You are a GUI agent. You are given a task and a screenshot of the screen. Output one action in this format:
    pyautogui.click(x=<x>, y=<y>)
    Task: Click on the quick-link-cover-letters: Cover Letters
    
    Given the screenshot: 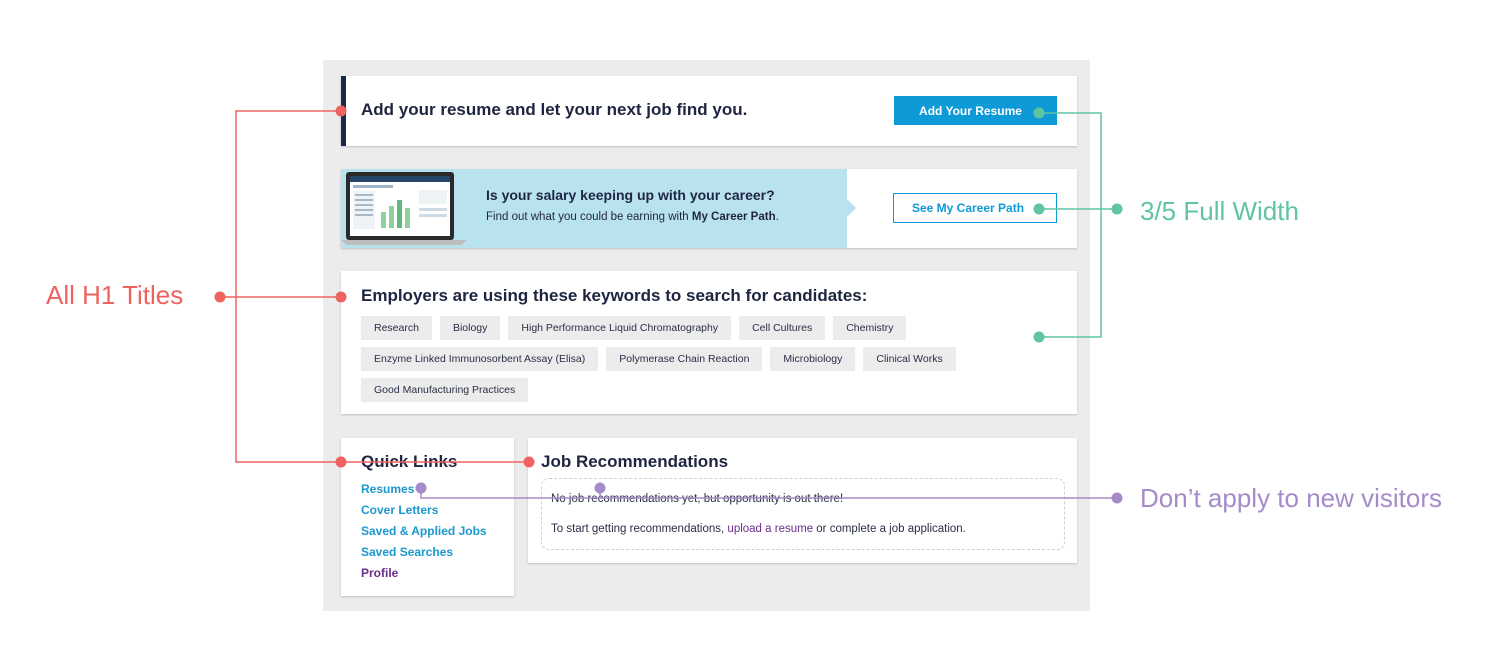 What is the action you would take?
    pyautogui.click(x=424, y=512)
    